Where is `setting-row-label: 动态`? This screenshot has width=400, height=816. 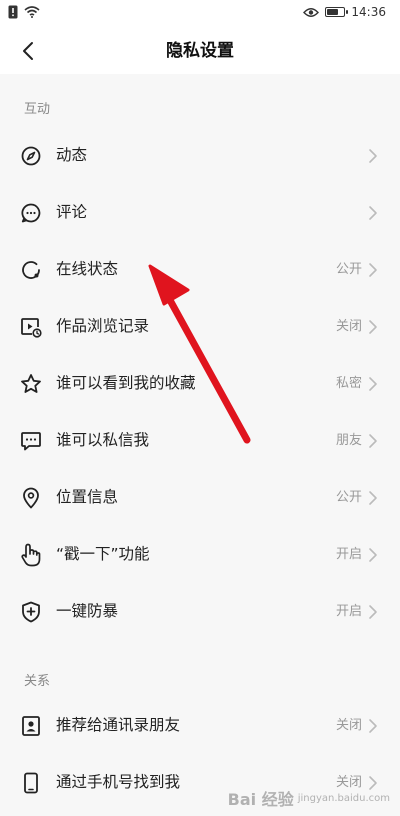
setting-row-label: 动态 is located at coordinates (72, 155).